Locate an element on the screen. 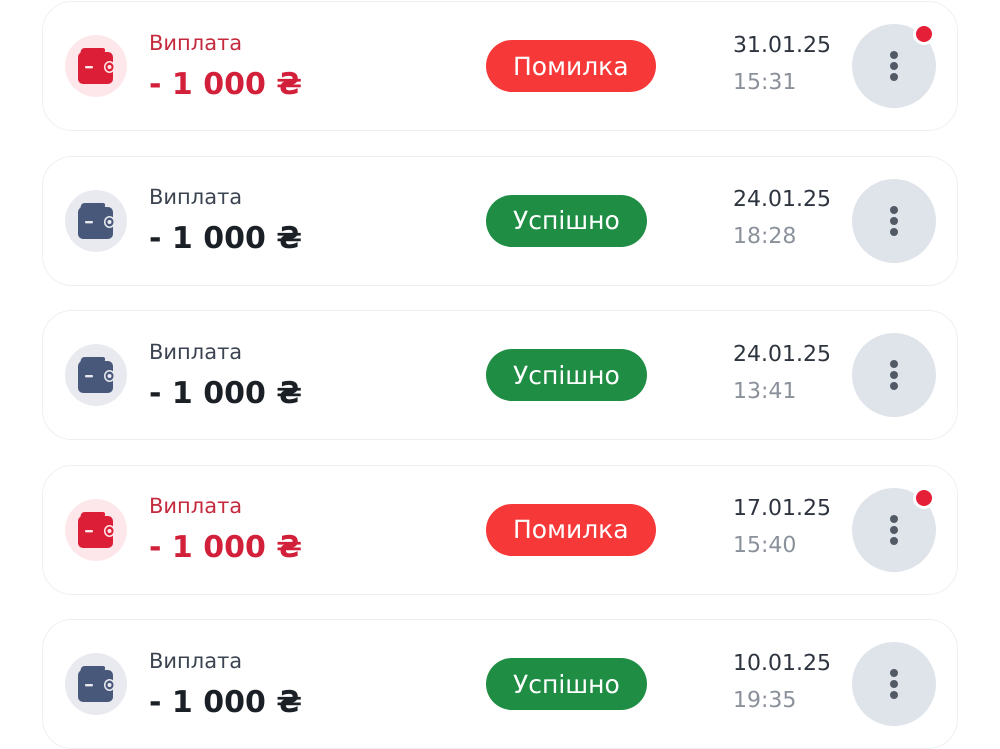  time-text: 18:28 is located at coordinates (764, 237).